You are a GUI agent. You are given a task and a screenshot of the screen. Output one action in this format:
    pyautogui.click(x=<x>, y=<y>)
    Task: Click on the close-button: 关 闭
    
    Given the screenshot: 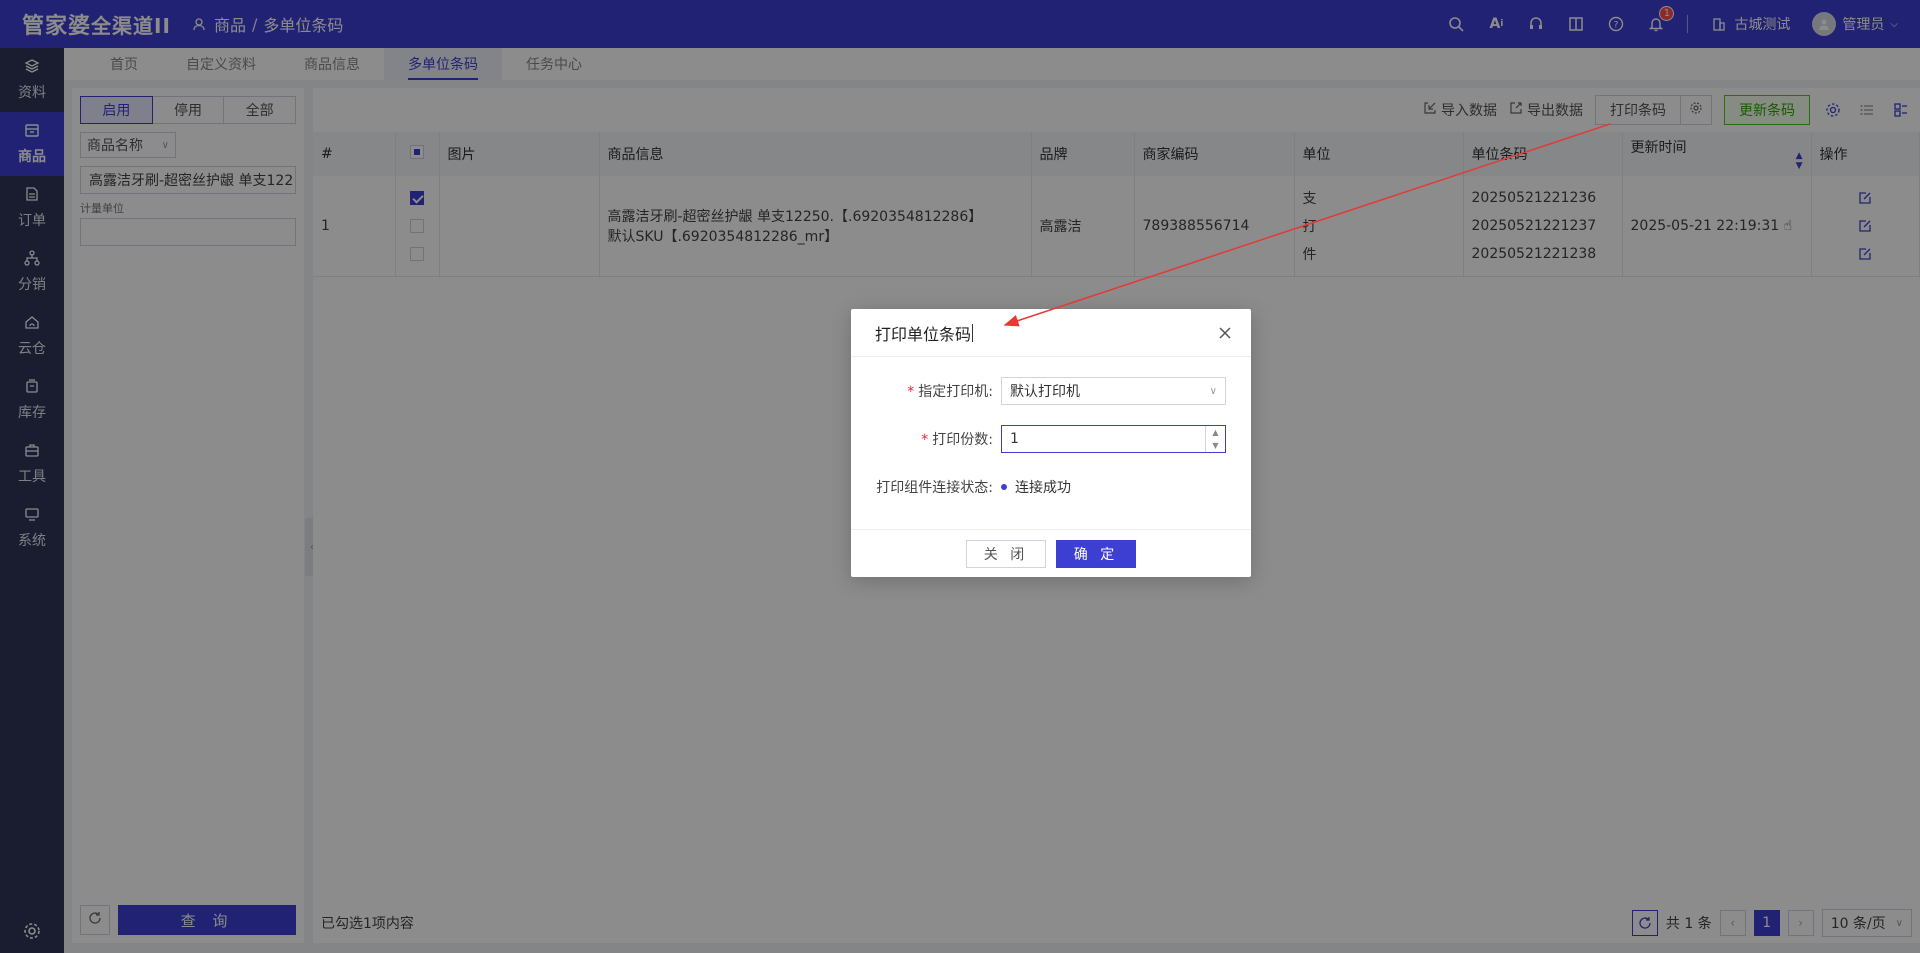 What is the action you would take?
    pyautogui.click(x=1006, y=553)
    